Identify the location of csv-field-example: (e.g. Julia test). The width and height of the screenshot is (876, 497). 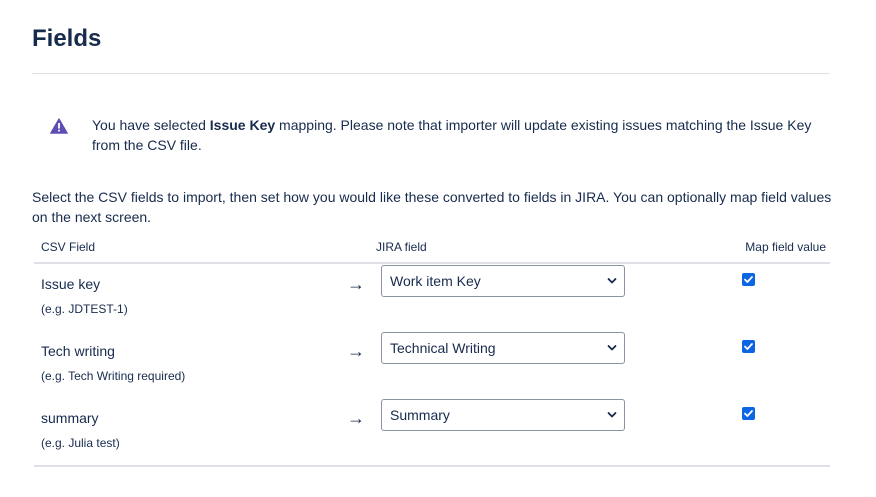
(80, 443).